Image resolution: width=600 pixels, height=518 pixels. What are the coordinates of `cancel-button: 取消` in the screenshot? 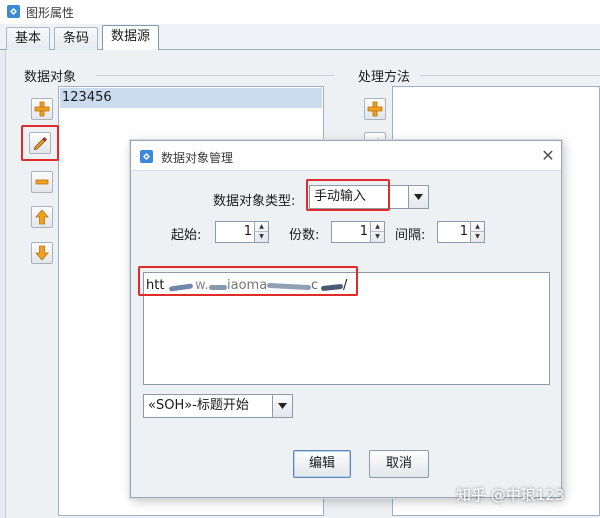 It's located at (399, 464).